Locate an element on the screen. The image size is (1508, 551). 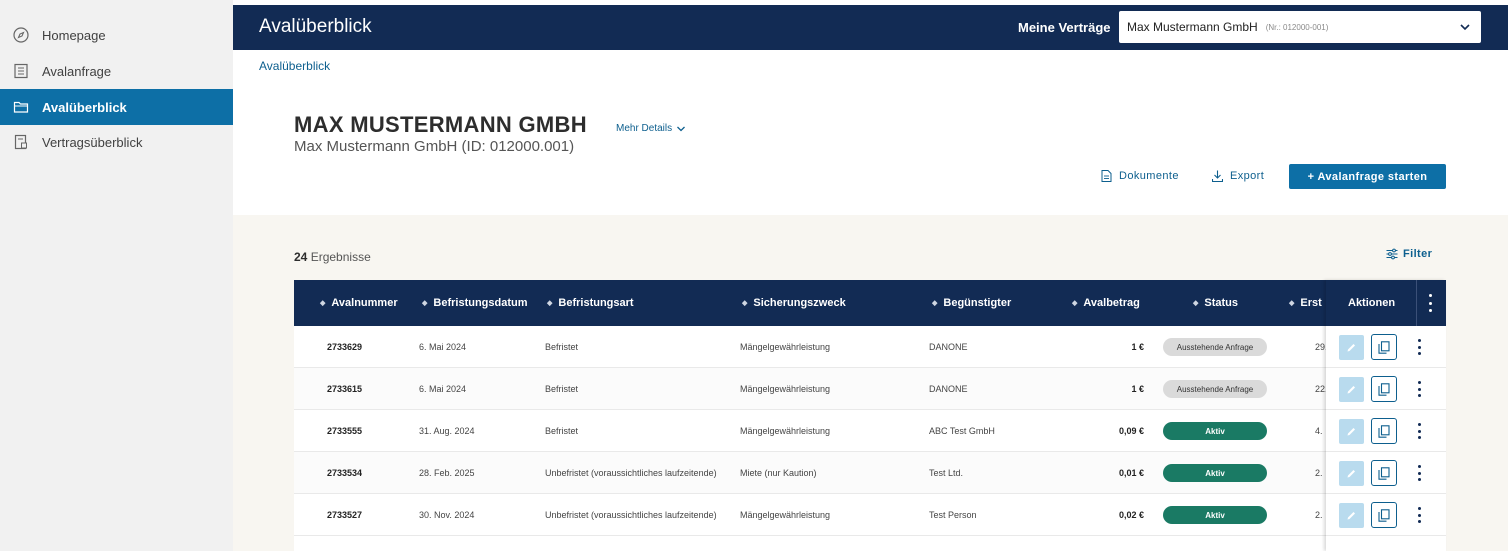
sidebar-item-vertragsueberblick: Vertragsüberblick is located at coordinates (116, 142).